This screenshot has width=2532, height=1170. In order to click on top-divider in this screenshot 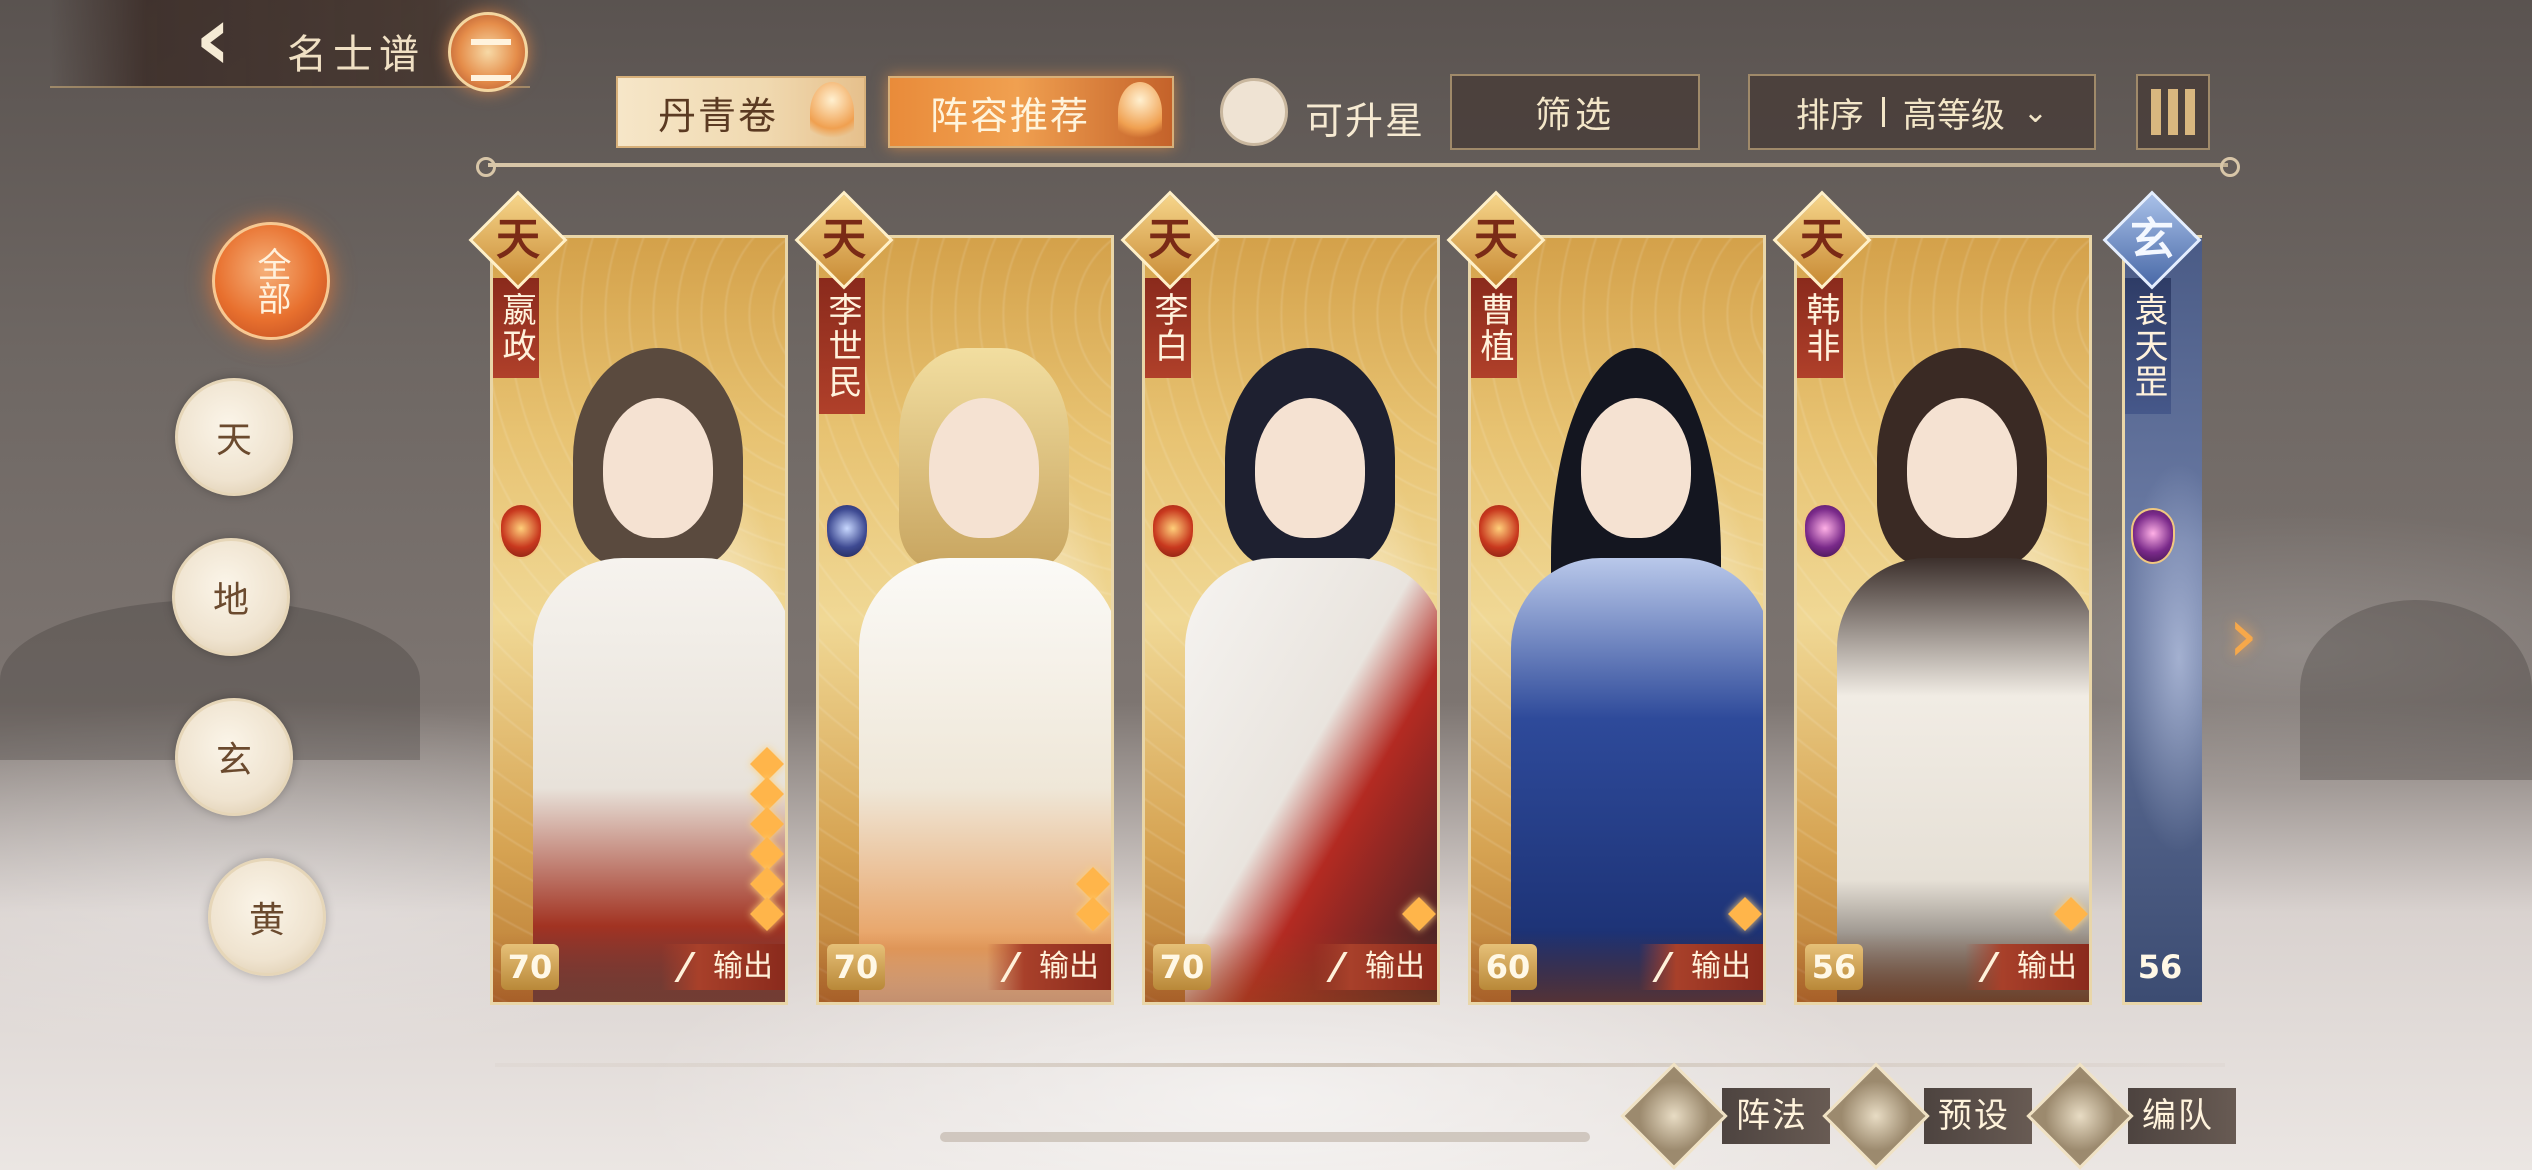, I will do `click(1358, 167)`.